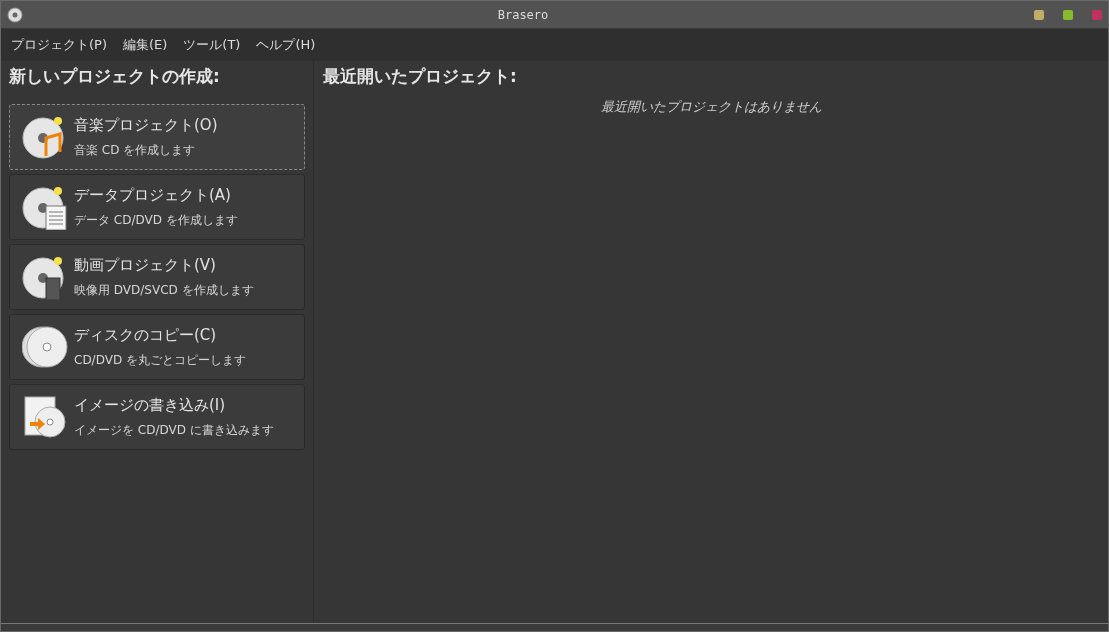 This screenshot has width=1109, height=632. What do you see at coordinates (1039, 14) in the screenshot?
I see `minimize-button` at bounding box center [1039, 14].